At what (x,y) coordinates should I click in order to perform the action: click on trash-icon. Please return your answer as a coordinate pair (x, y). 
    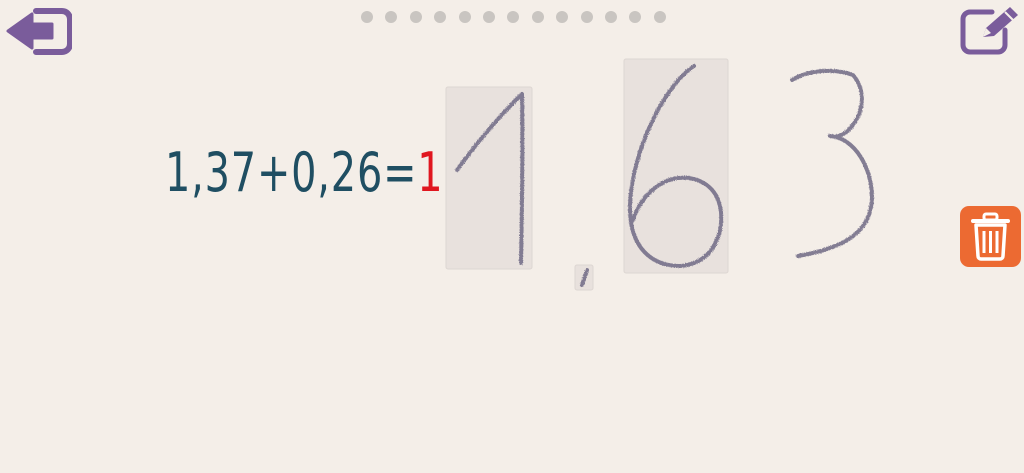
    Looking at the image, I should click on (990, 236).